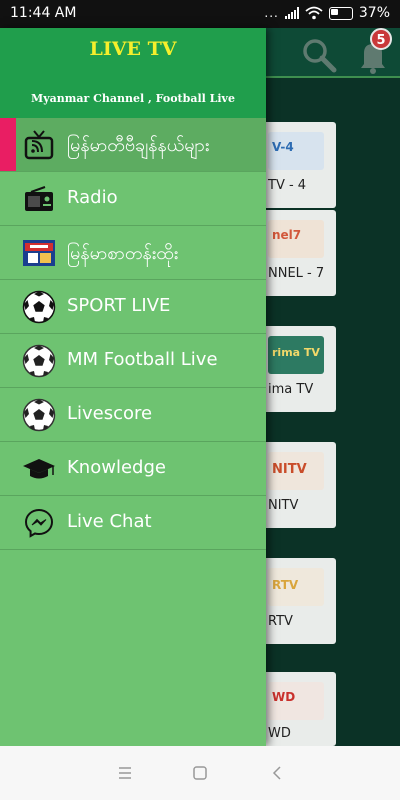  I want to click on status-time: 11:44 AM, so click(43, 13).